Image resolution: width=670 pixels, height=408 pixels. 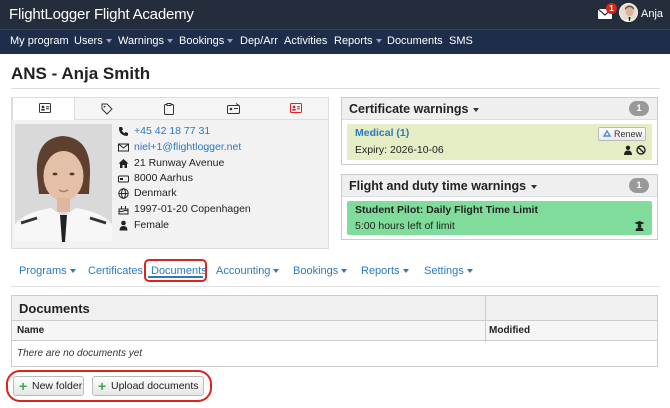 I want to click on tab-bookings: Bookings, so click(x=320, y=271).